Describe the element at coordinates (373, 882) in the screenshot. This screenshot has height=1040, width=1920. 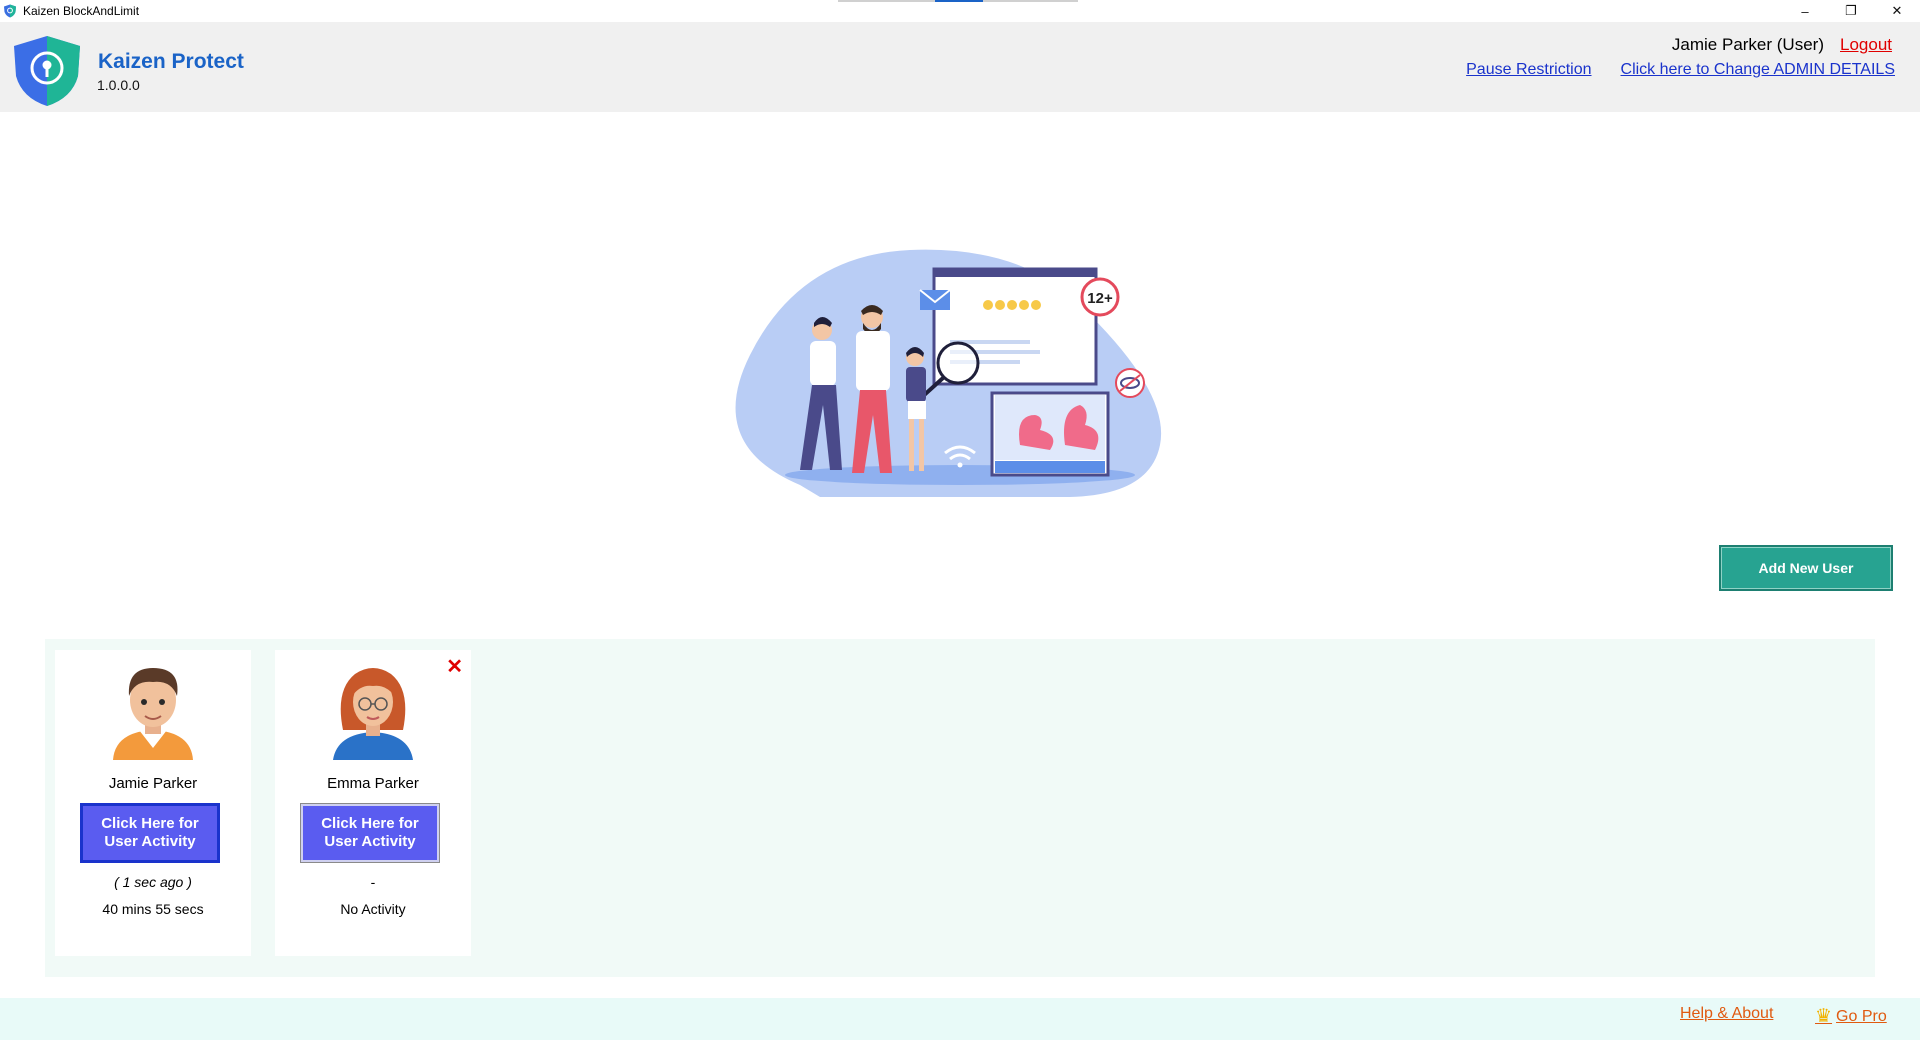
I see `last-seen: -` at that location.